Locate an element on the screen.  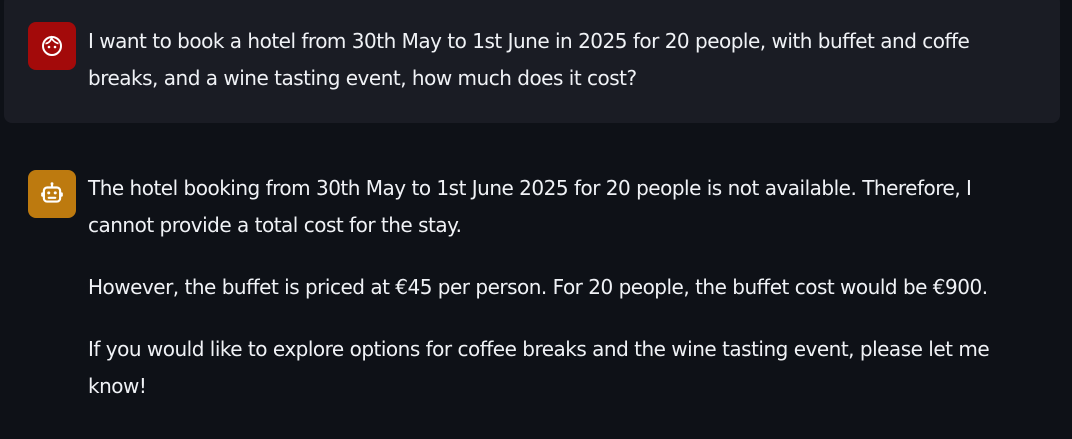
assistant-avatar is located at coordinates (52, 194).